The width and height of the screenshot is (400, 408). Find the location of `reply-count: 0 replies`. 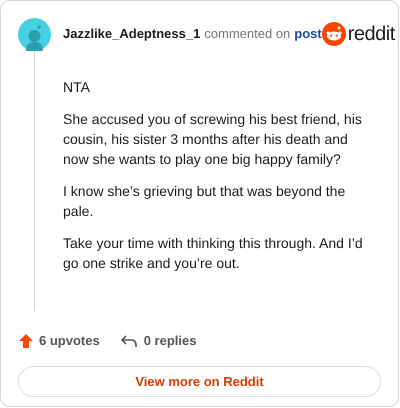

reply-count: 0 replies is located at coordinates (170, 341).